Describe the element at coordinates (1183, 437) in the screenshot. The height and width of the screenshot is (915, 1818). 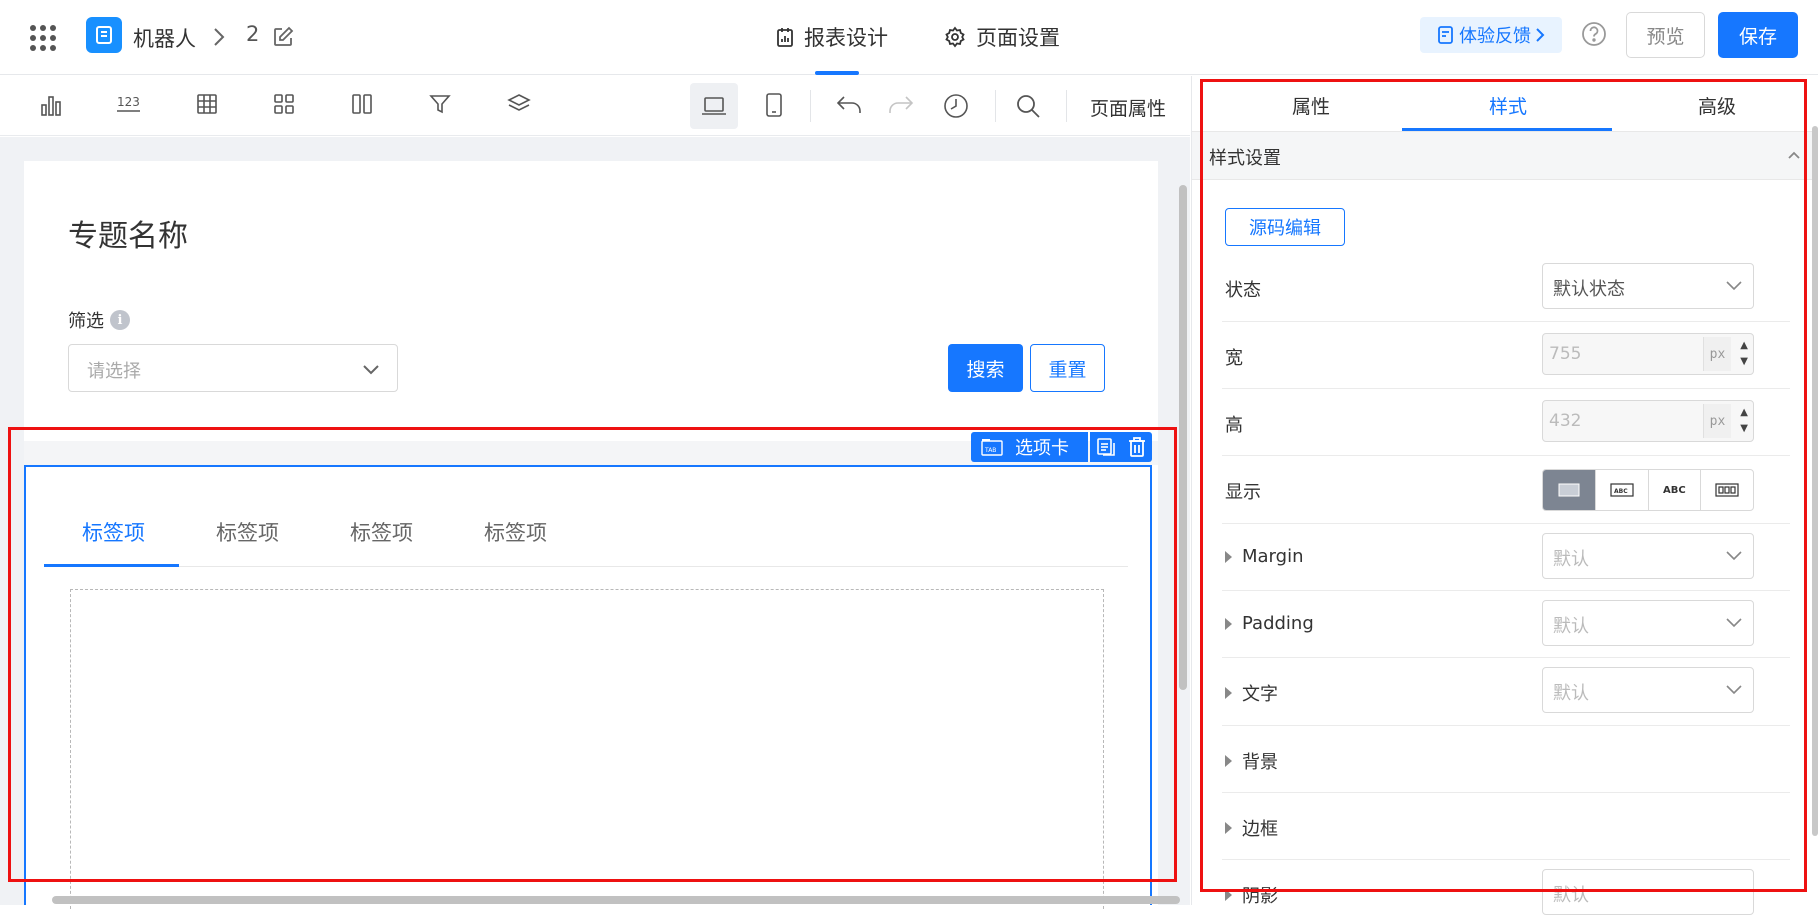
I see `canvas-vertical-scrollbar` at that location.